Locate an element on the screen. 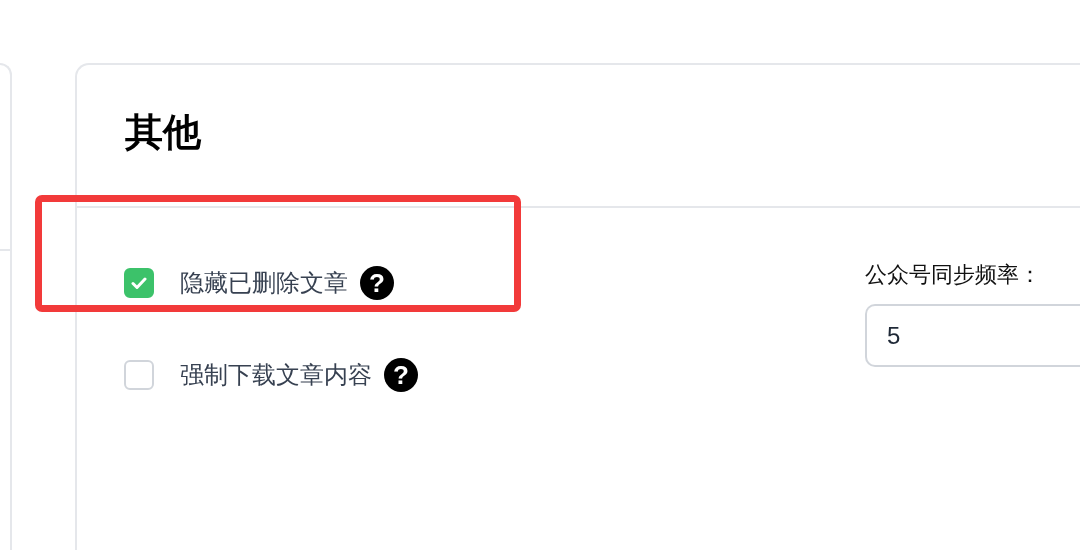 The width and height of the screenshot is (1080, 550). option-label: 隐藏已删除文章 is located at coordinates (264, 283).